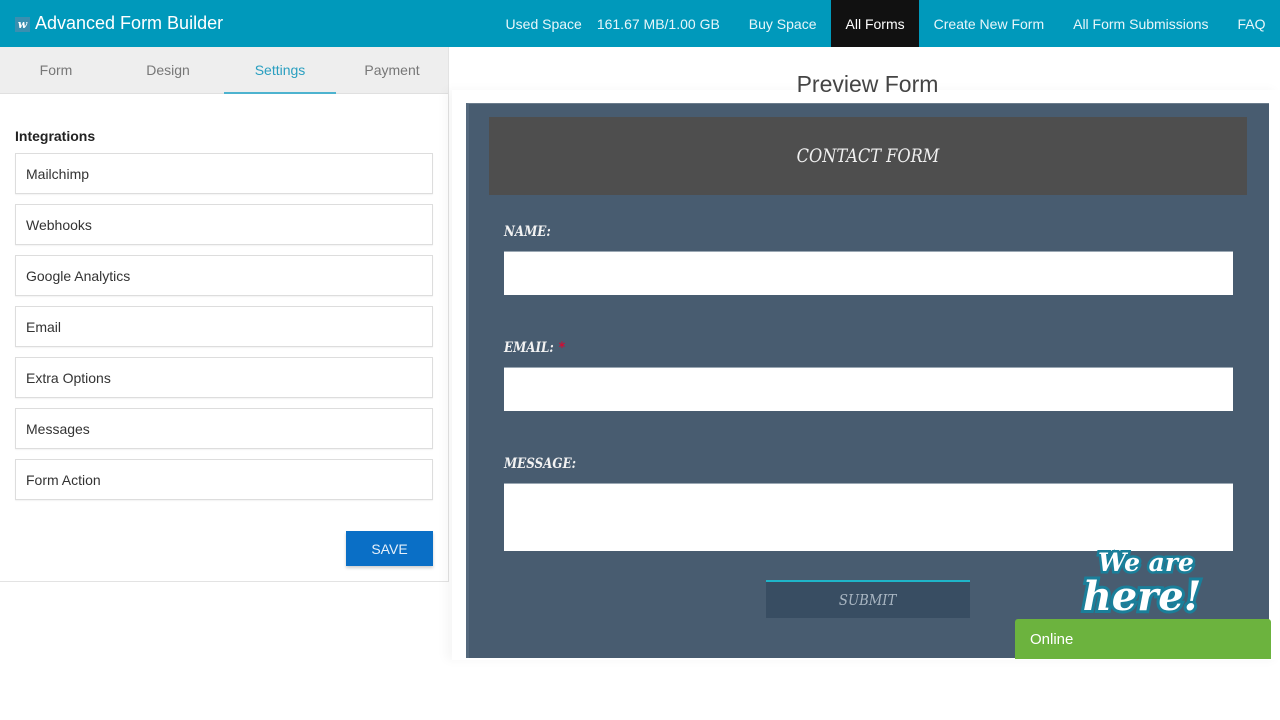 This screenshot has width=1280, height=720. What do you see at coordinates (389, 548) in the screenshot?
I see `save-button: SAVE` at bounding box center [389, 548].